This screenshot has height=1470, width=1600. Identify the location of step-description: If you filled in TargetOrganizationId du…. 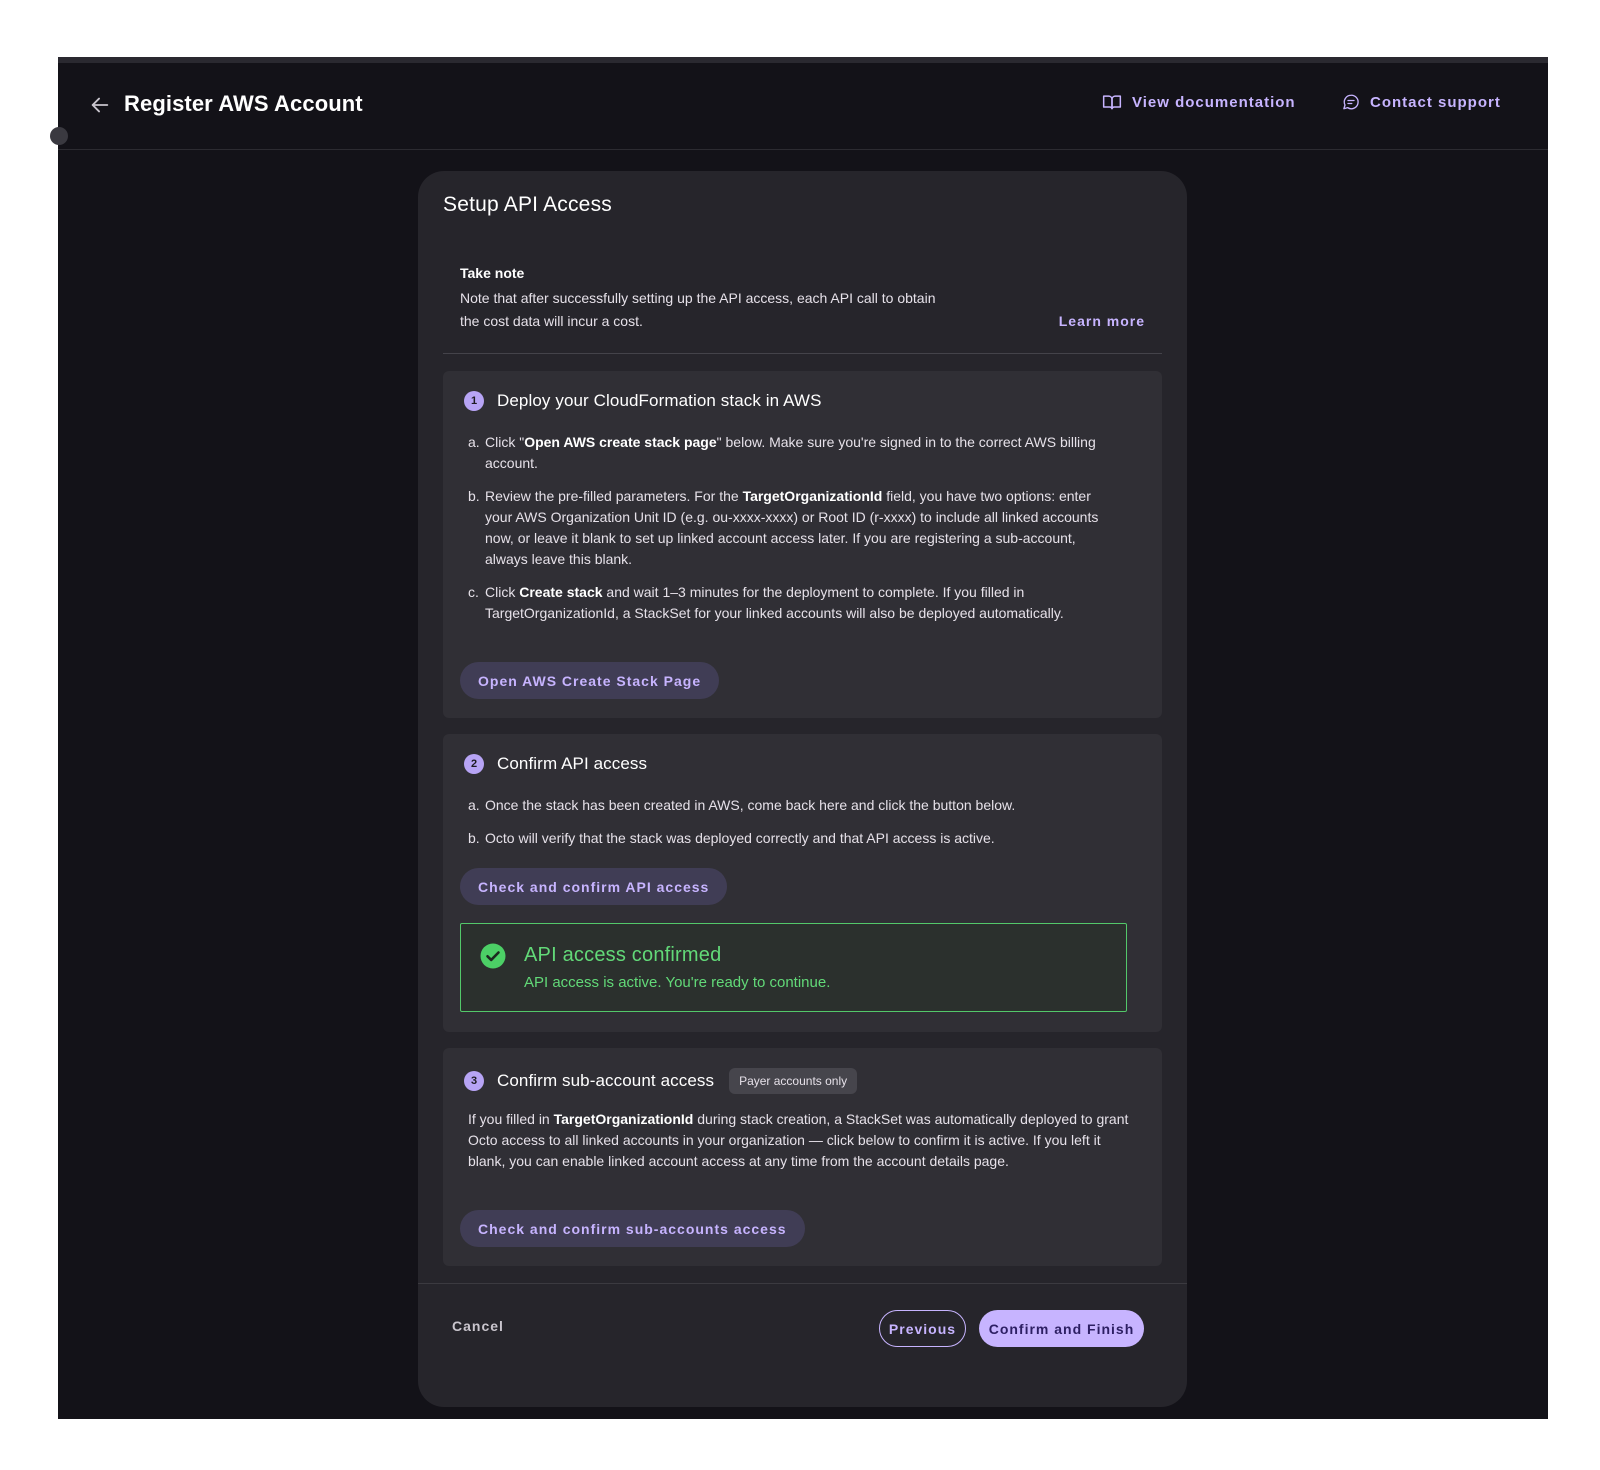
(803, 1140).